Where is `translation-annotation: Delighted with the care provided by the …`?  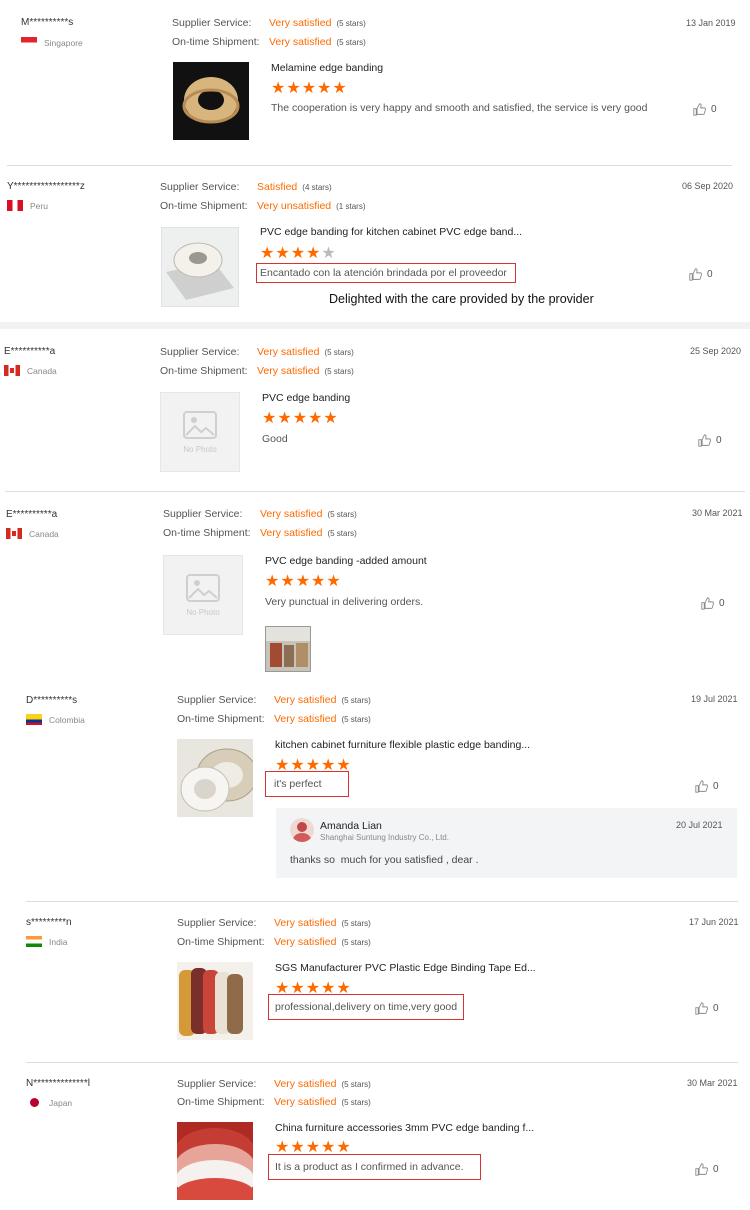
translation-annotation: Delighted with the care provided by the … is located at coordinates (461, 299).